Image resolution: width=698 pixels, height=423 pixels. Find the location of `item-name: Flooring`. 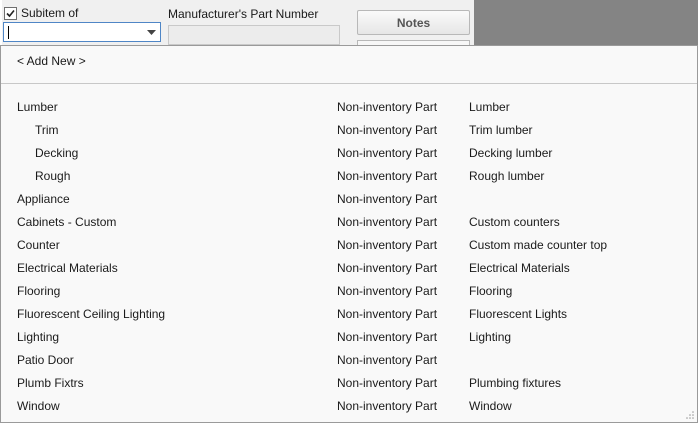

item-name: Flooring is located at coordinates (39, 291).